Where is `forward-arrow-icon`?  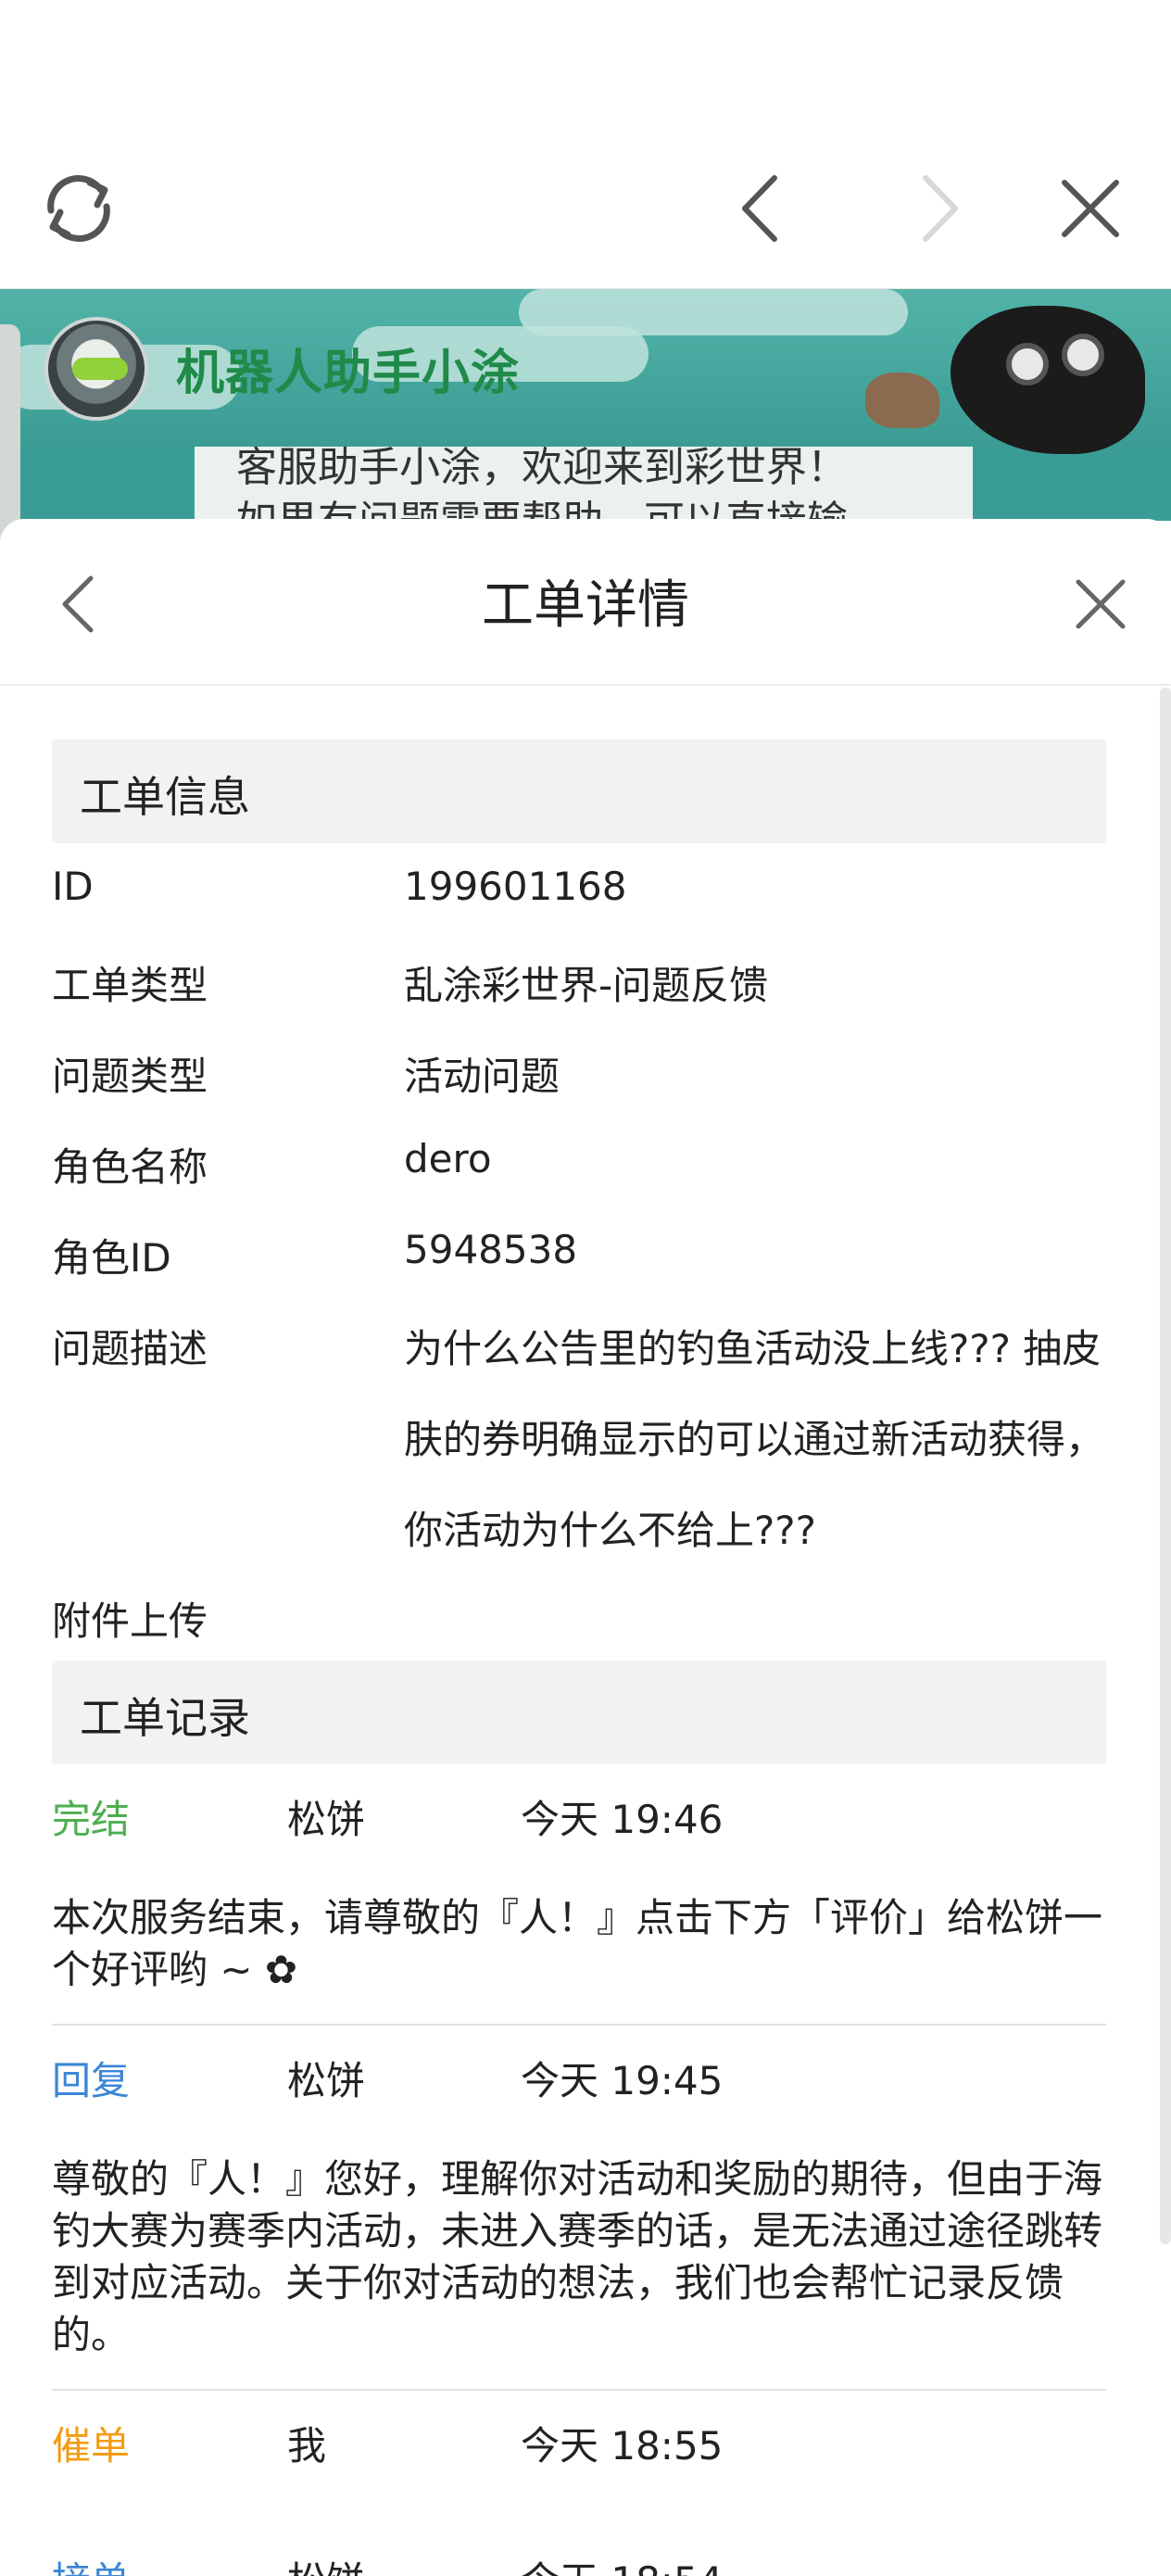
forward-arrow-icon is located at coordinates (940, 208).